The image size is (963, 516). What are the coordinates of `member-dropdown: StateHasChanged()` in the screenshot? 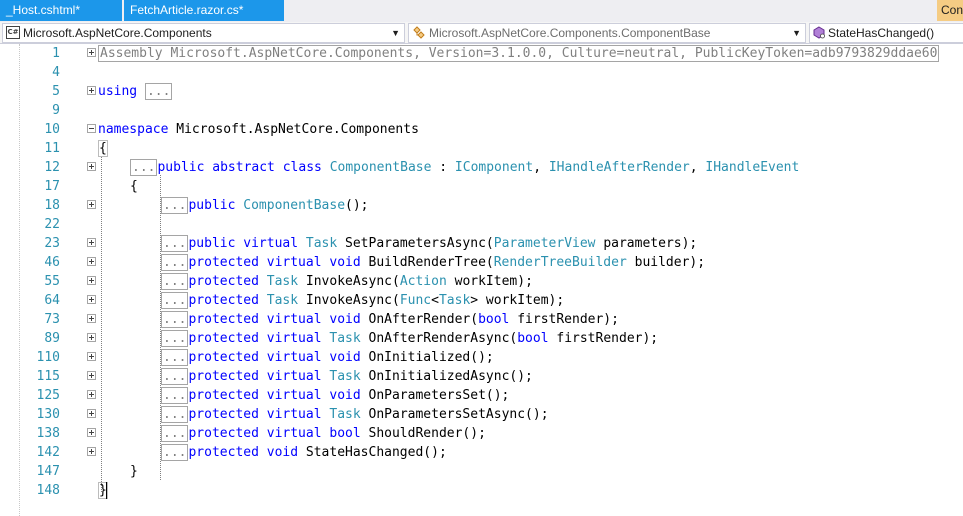 It's located at (886, 33).